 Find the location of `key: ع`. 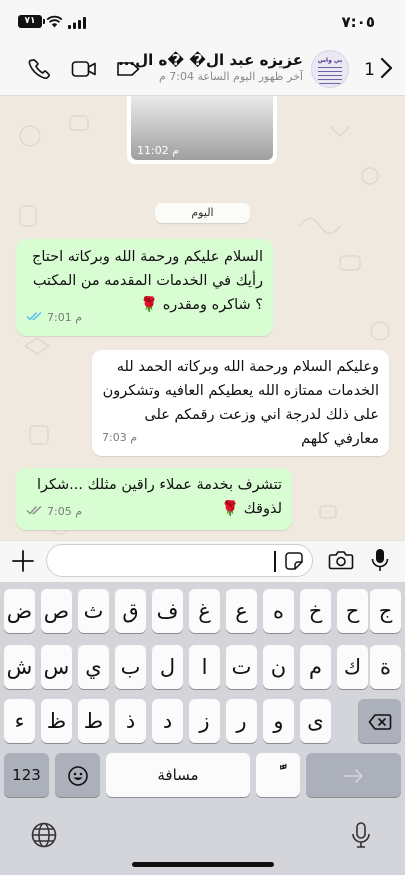

key: ع is located at coordinates (241, 611).